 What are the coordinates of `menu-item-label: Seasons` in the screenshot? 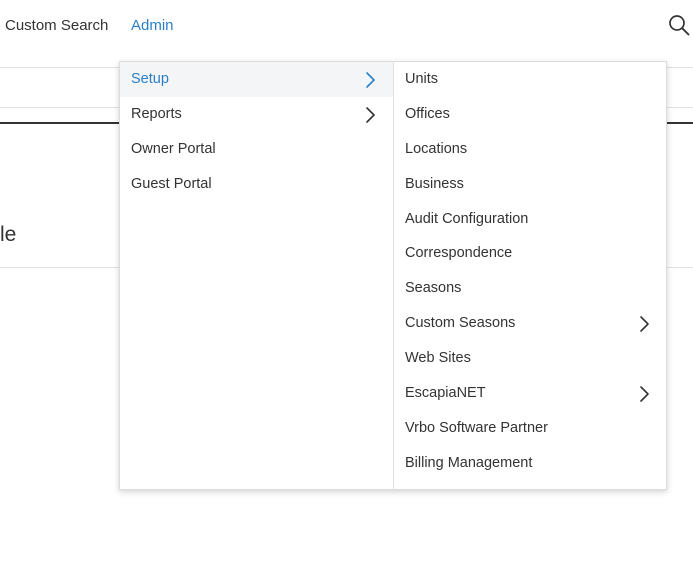 It's located at (433, 288).